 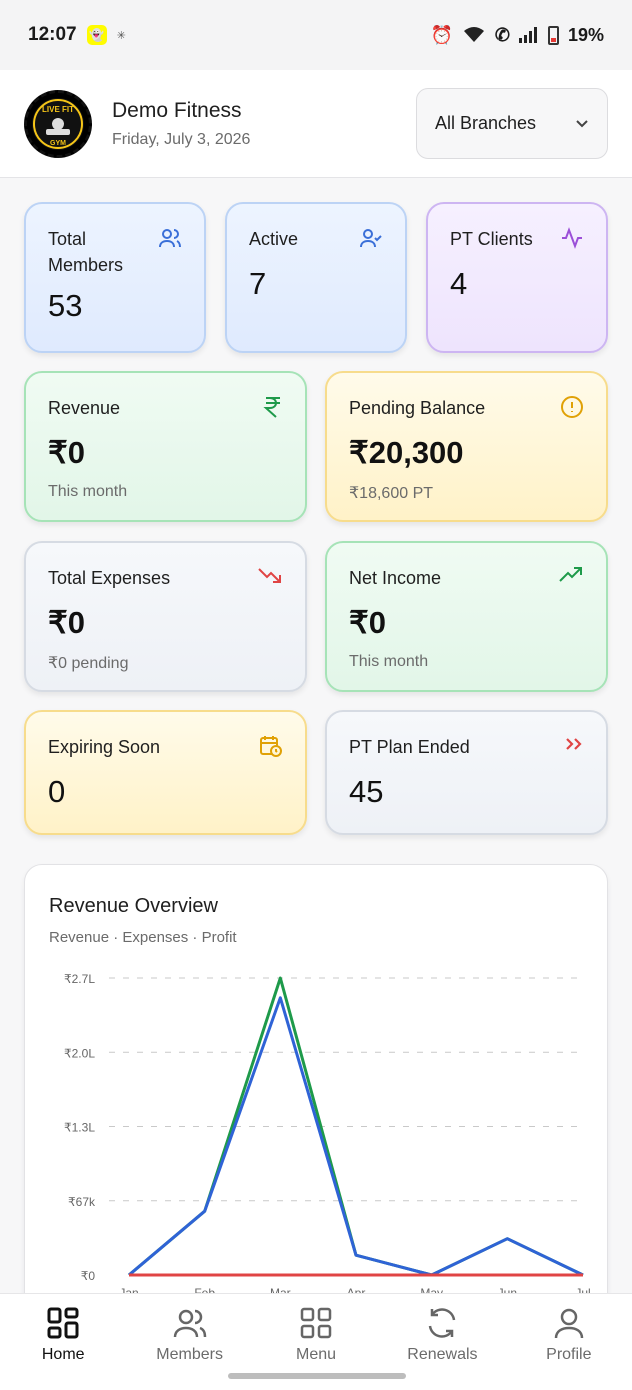 I want to click on card-value: 7, so click(x=258, y=283).